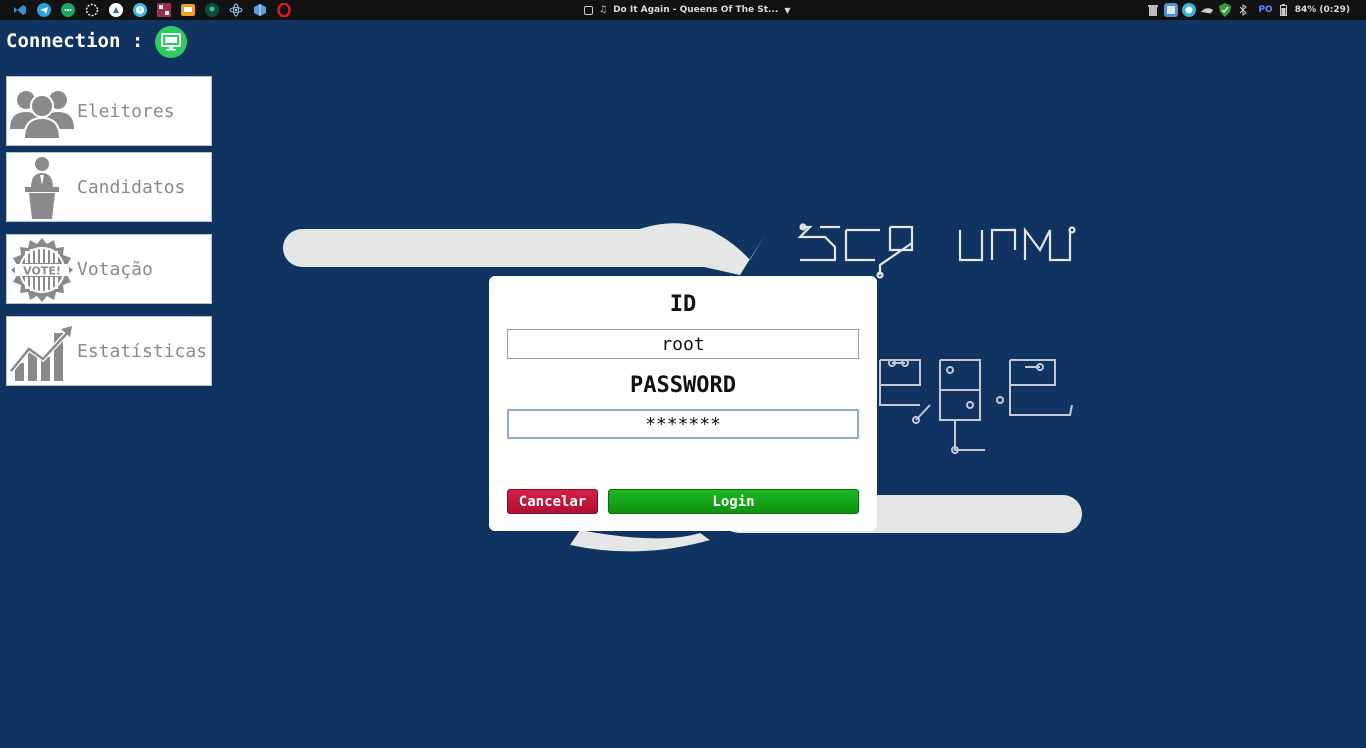 Image resolution: width=1366 pixels, height=748 pixels. Describe the element at coordinates (260, 10) in the screenshot. I see `virtualbox-icon` at that location.